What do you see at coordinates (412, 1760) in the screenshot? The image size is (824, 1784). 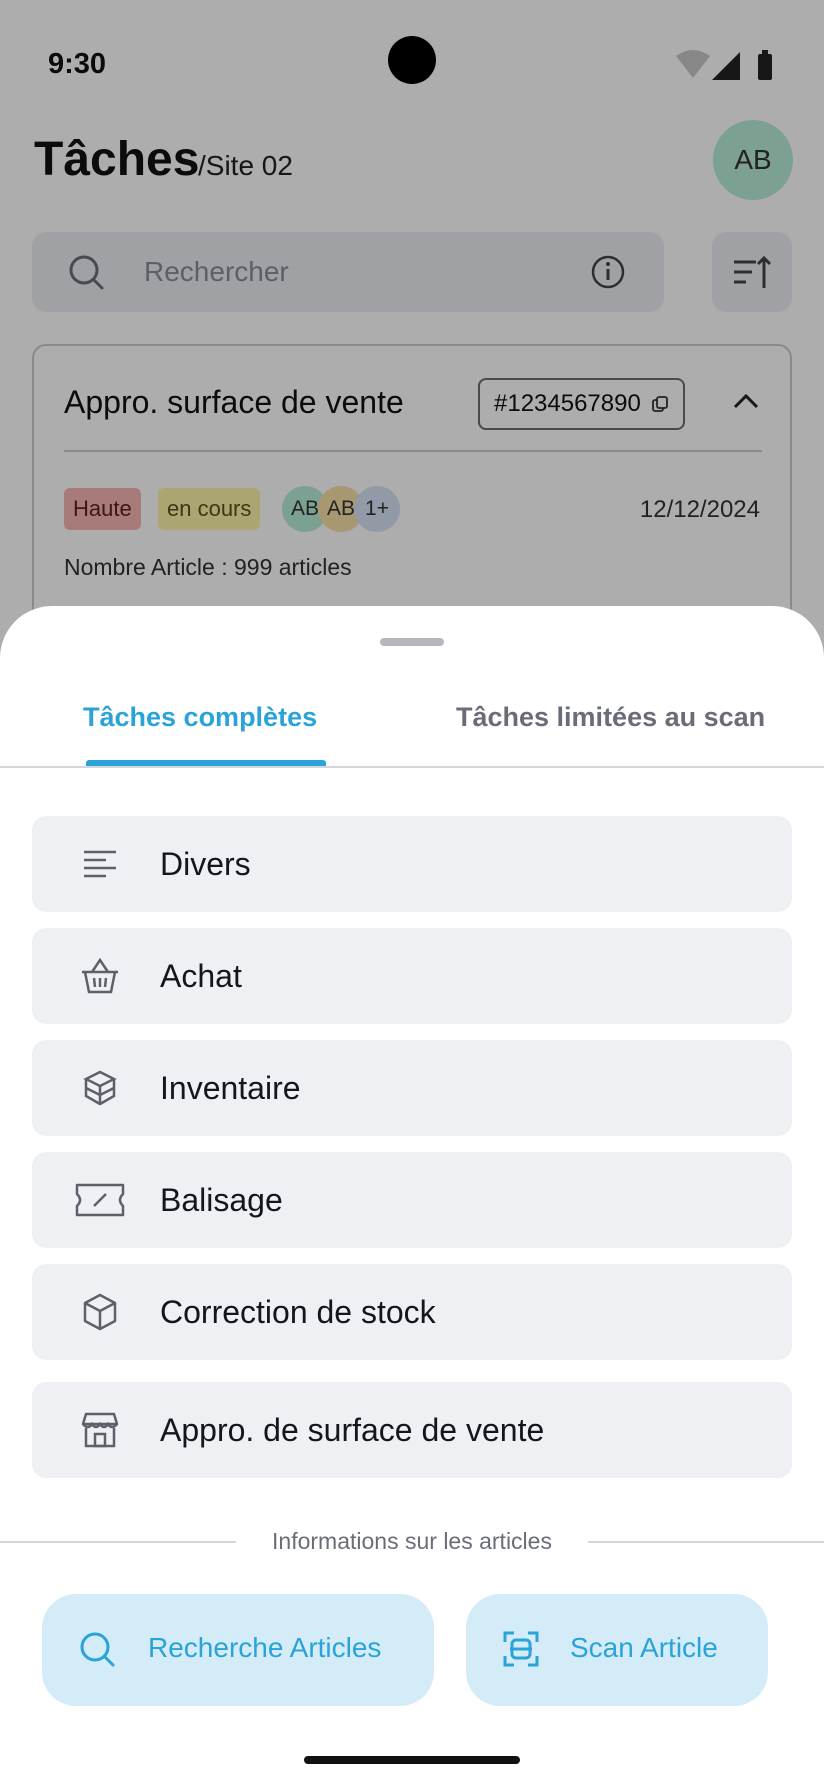 I see `home-indicator` at bounding box center [412, 1760].